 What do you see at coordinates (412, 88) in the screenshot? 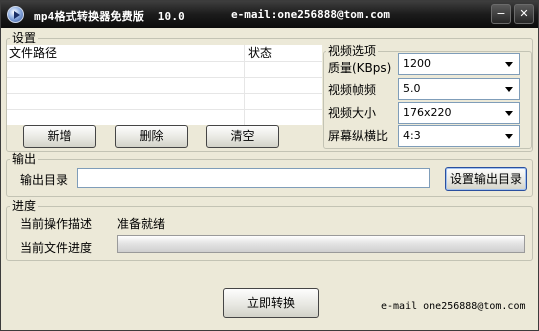
I see `fps-value: 5.0` at bounding box center [412, 88].